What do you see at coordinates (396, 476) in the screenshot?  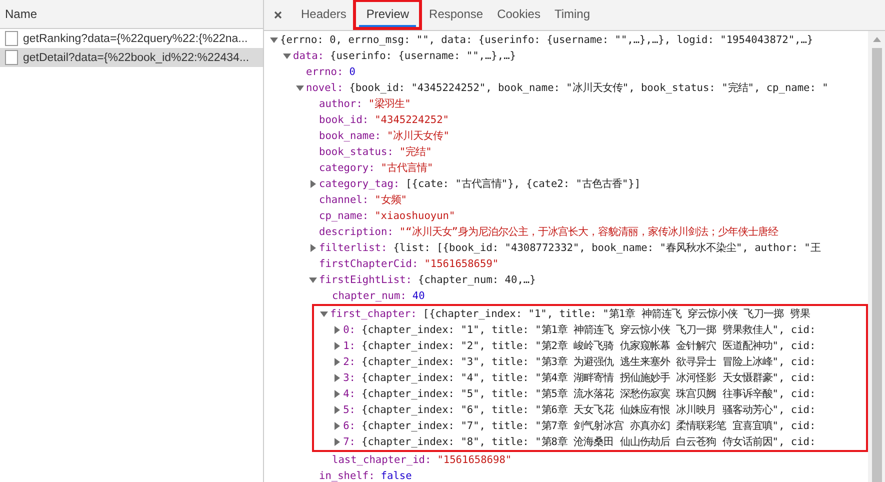 I see `json-value: false` at bounding box center [396, 476].